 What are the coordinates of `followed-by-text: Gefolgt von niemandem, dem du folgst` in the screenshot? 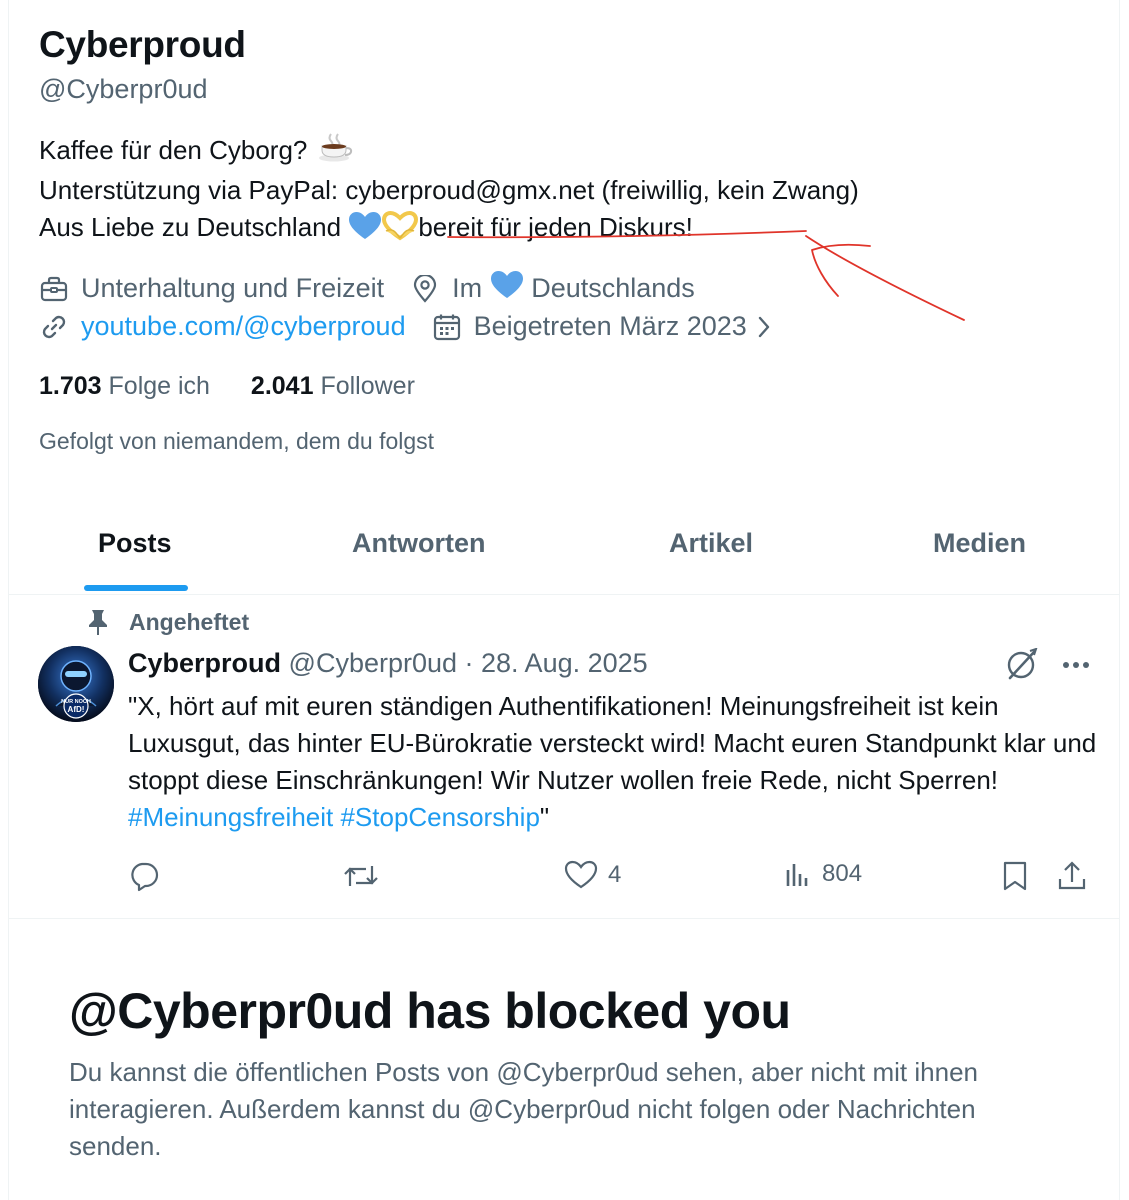 It's located at (237, 441).